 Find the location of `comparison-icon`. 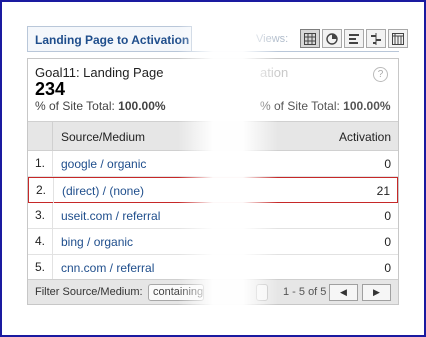

comparison-icon is located at coordinates (376, 38).